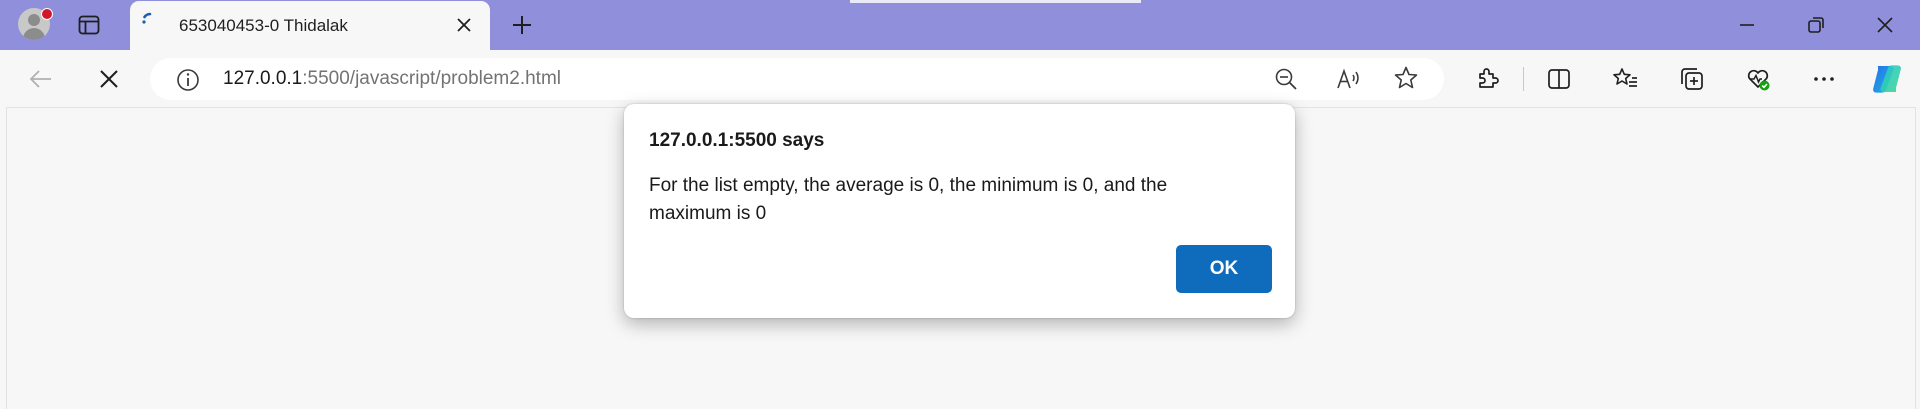 The image size is (1920, 409). Describe the element at coordinates (1348, 79) in the screenshot. I see `read-aloud-icon` at that location.